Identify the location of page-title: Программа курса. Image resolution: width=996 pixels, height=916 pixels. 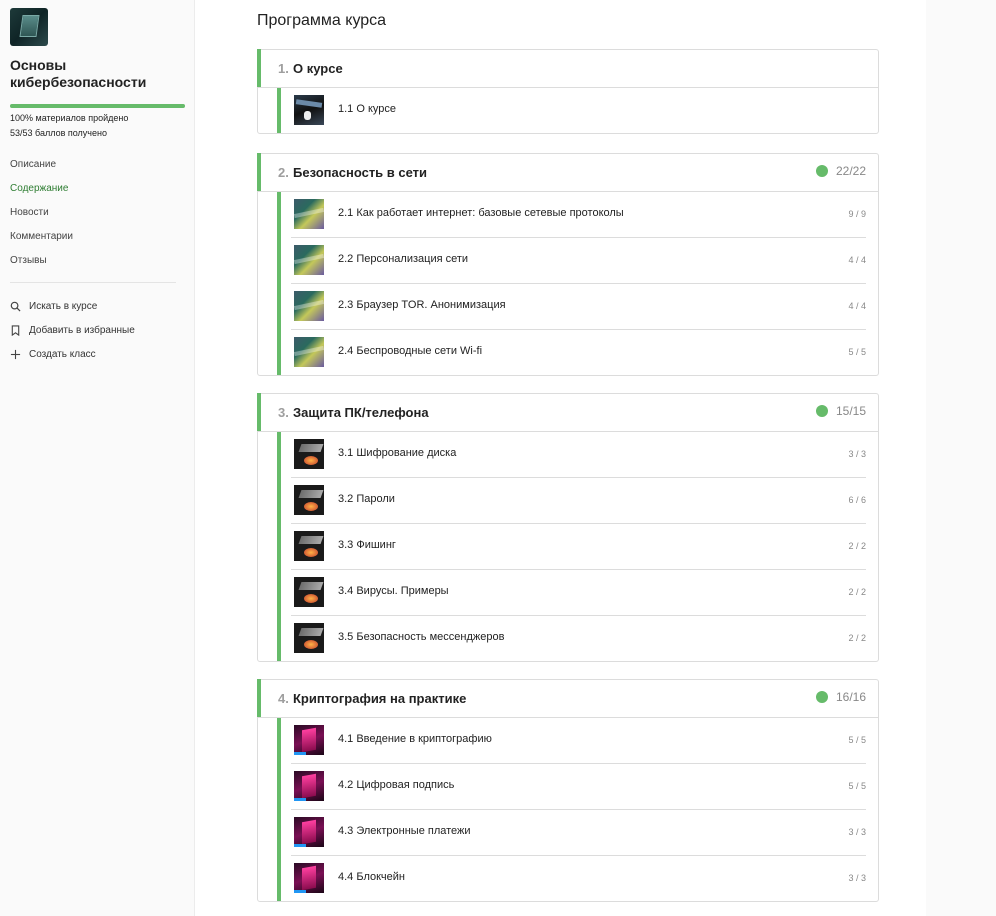
(322, 20).